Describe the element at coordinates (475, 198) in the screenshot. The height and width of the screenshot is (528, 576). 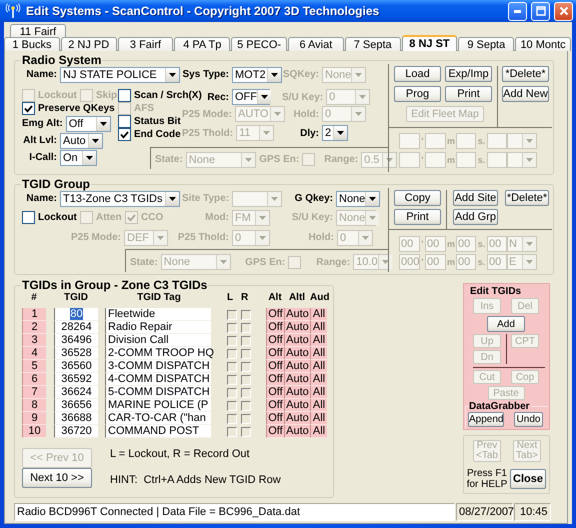
I see `add-site-button: Add Site` at that location.